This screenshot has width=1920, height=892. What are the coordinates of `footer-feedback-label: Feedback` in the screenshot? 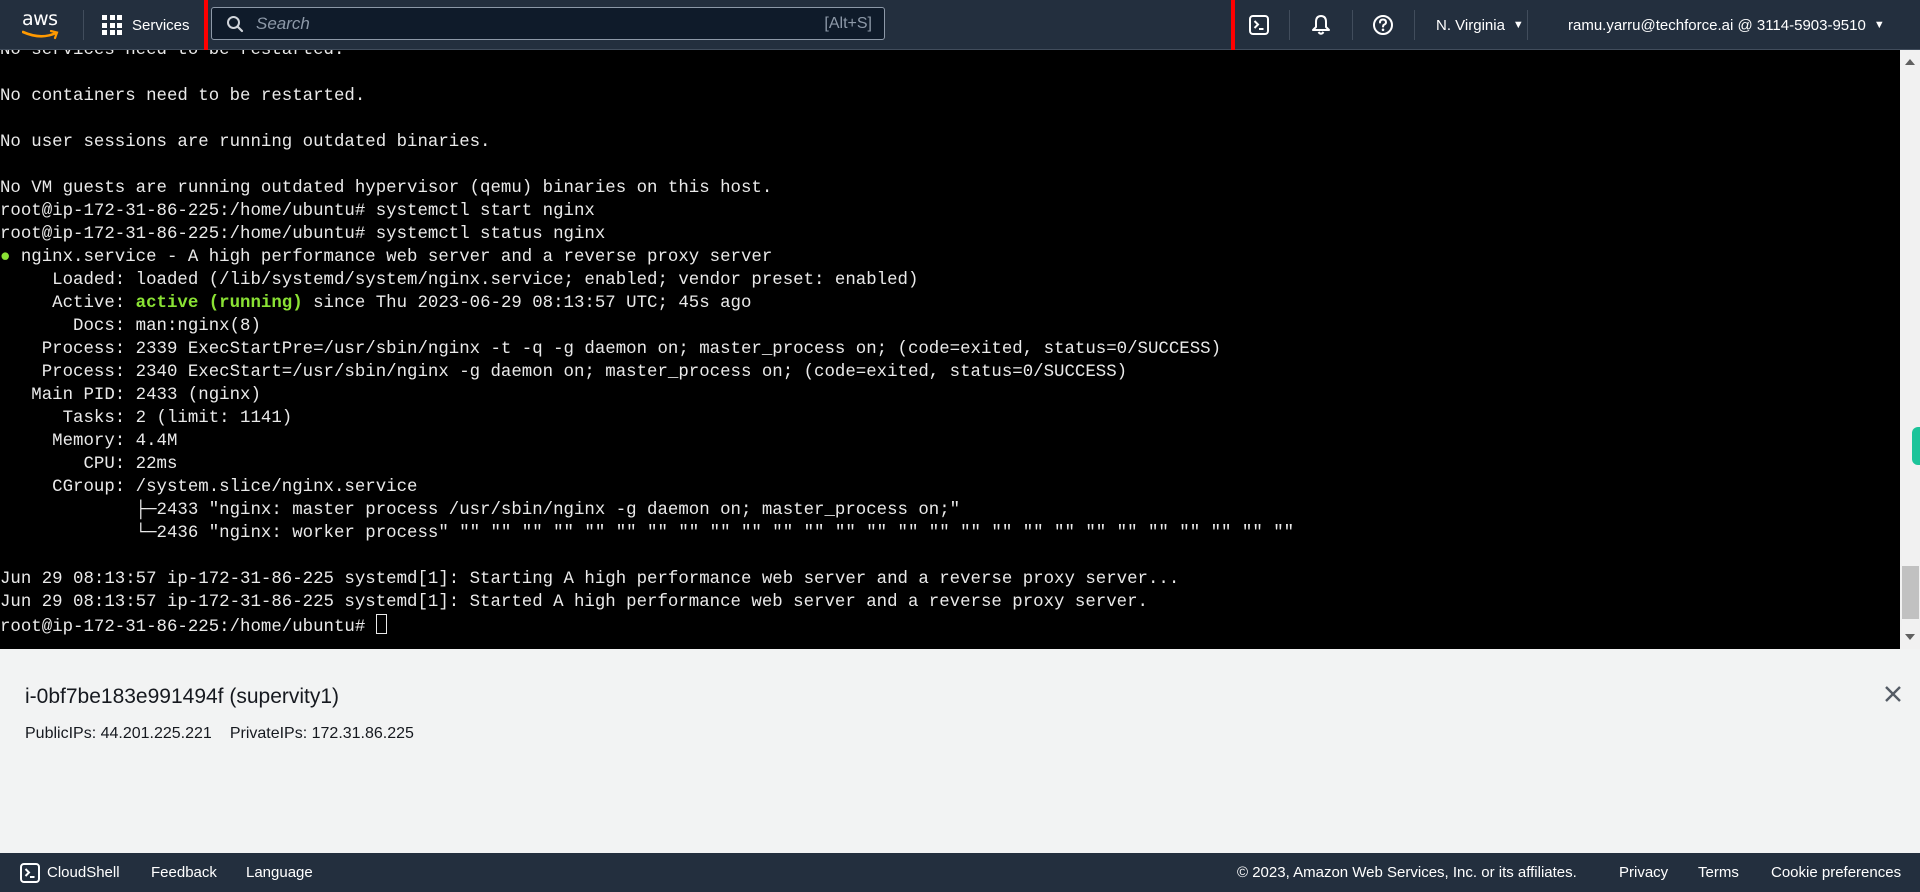 It's located at (184, 872).